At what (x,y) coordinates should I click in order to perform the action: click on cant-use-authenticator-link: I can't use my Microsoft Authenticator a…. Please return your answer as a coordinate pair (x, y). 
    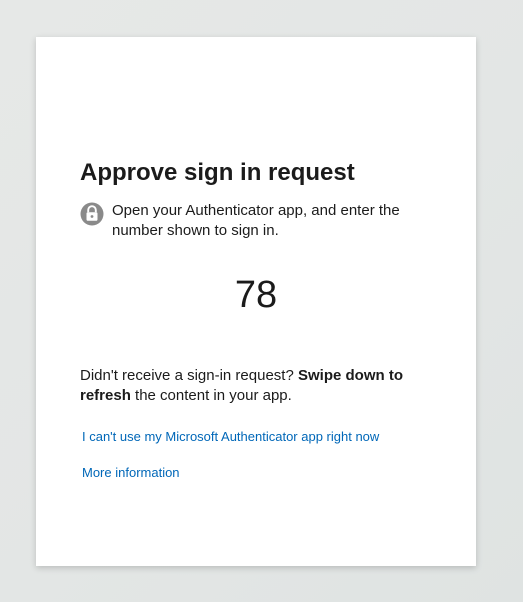
    Looking at the image, I should click on (230, 437).